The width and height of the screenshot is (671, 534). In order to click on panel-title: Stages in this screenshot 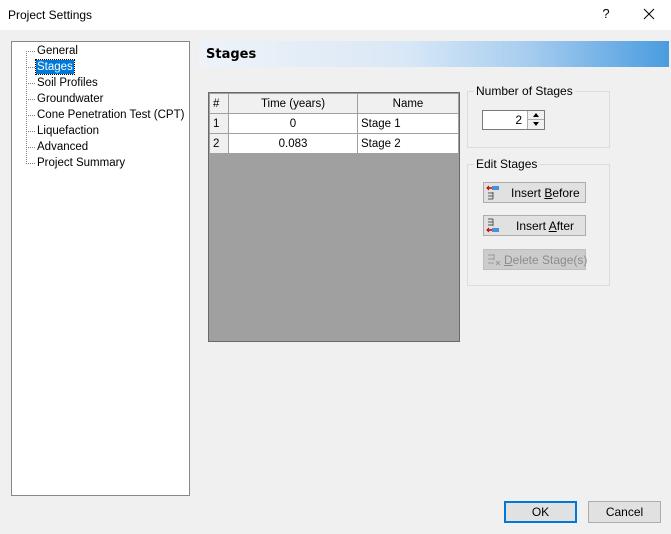, I will do `click(231, 54)`.